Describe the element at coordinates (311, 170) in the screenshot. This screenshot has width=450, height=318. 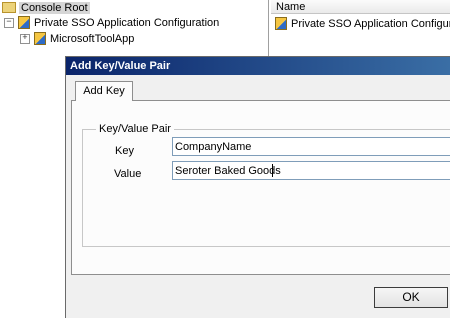
I see `value-input` at that location.